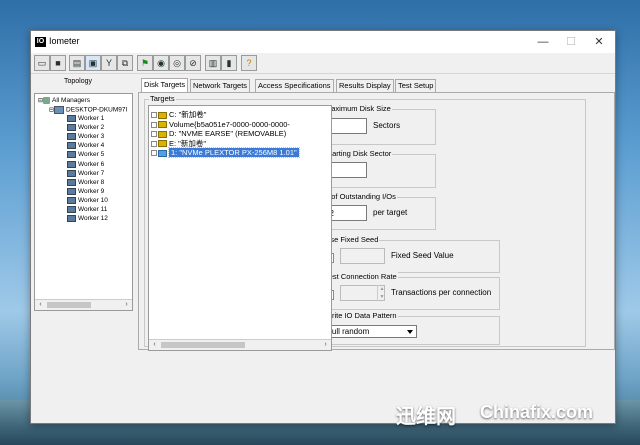  What do you see at coordinates (543, 42) in the screenshot?
I see `minimize-button: —` at bounding box center [543, 42].